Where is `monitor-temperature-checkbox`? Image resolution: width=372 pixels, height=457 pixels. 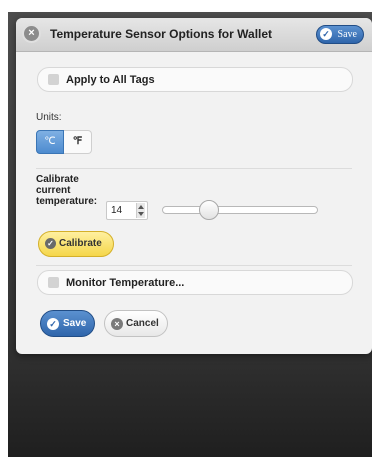 monitor-temperature-checkbox is located at coordinates (53, 282).